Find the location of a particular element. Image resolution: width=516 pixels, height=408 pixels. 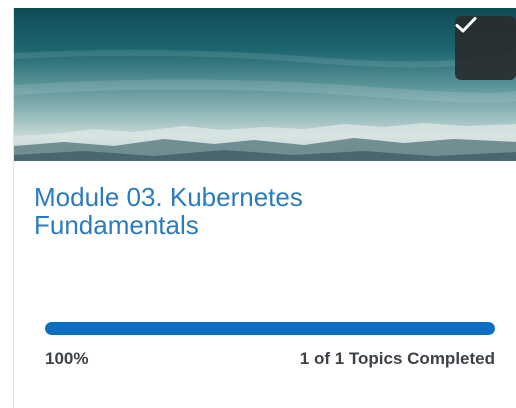

progress-bar is located at coordinates (270, 328).